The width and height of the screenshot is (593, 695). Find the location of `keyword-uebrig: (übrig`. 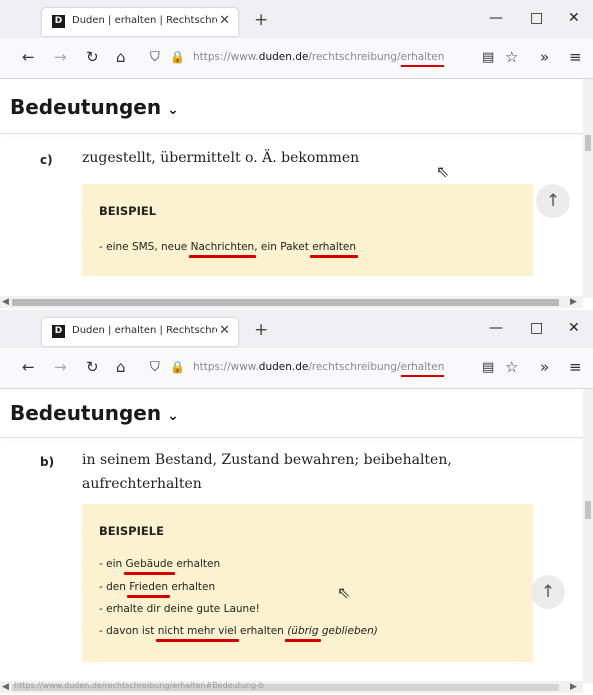

keyword-uebrig: (übrig is located at coordinates (303, 633).